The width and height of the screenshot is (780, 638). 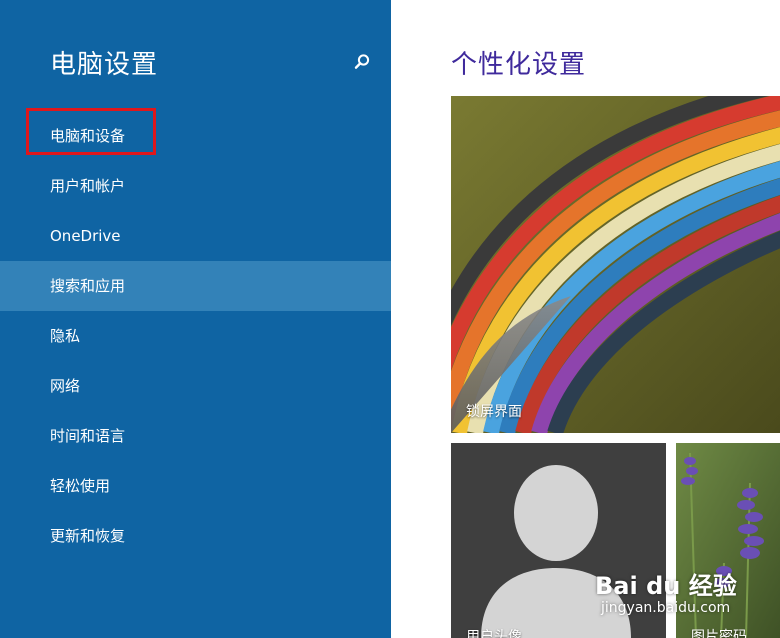 I want to click on sidebar-item-time-and-language: 时间和语言, so click(x=195, y=436).